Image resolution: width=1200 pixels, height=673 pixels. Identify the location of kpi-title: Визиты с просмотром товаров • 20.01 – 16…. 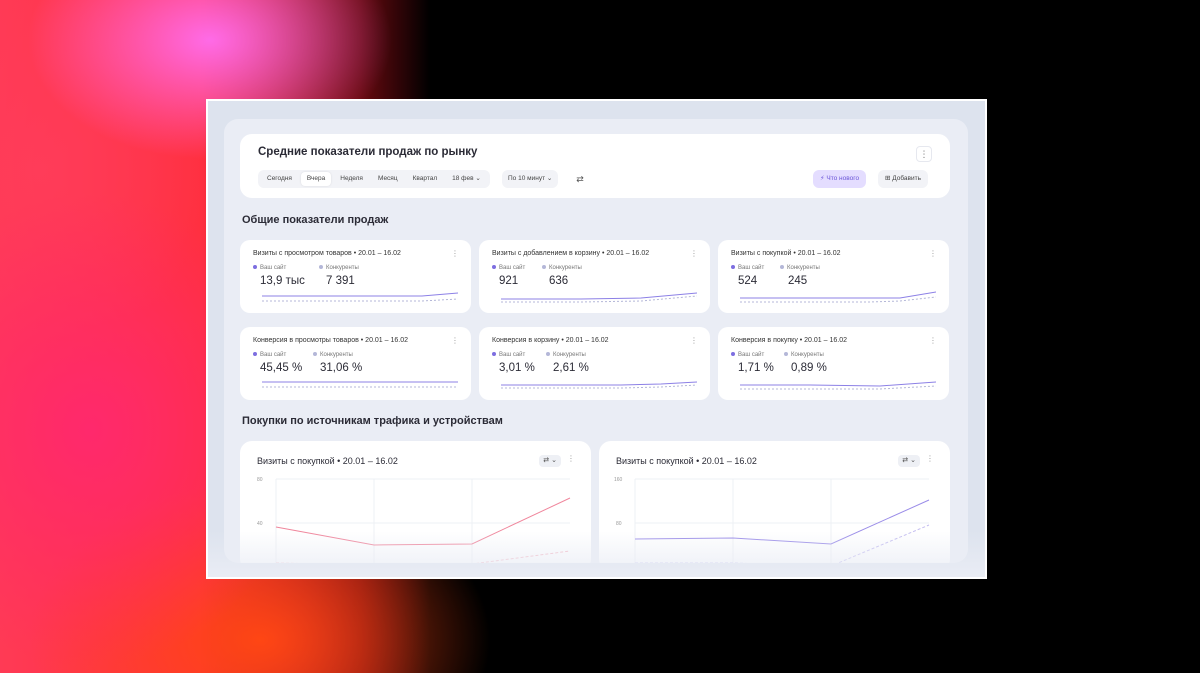
(327, 253).